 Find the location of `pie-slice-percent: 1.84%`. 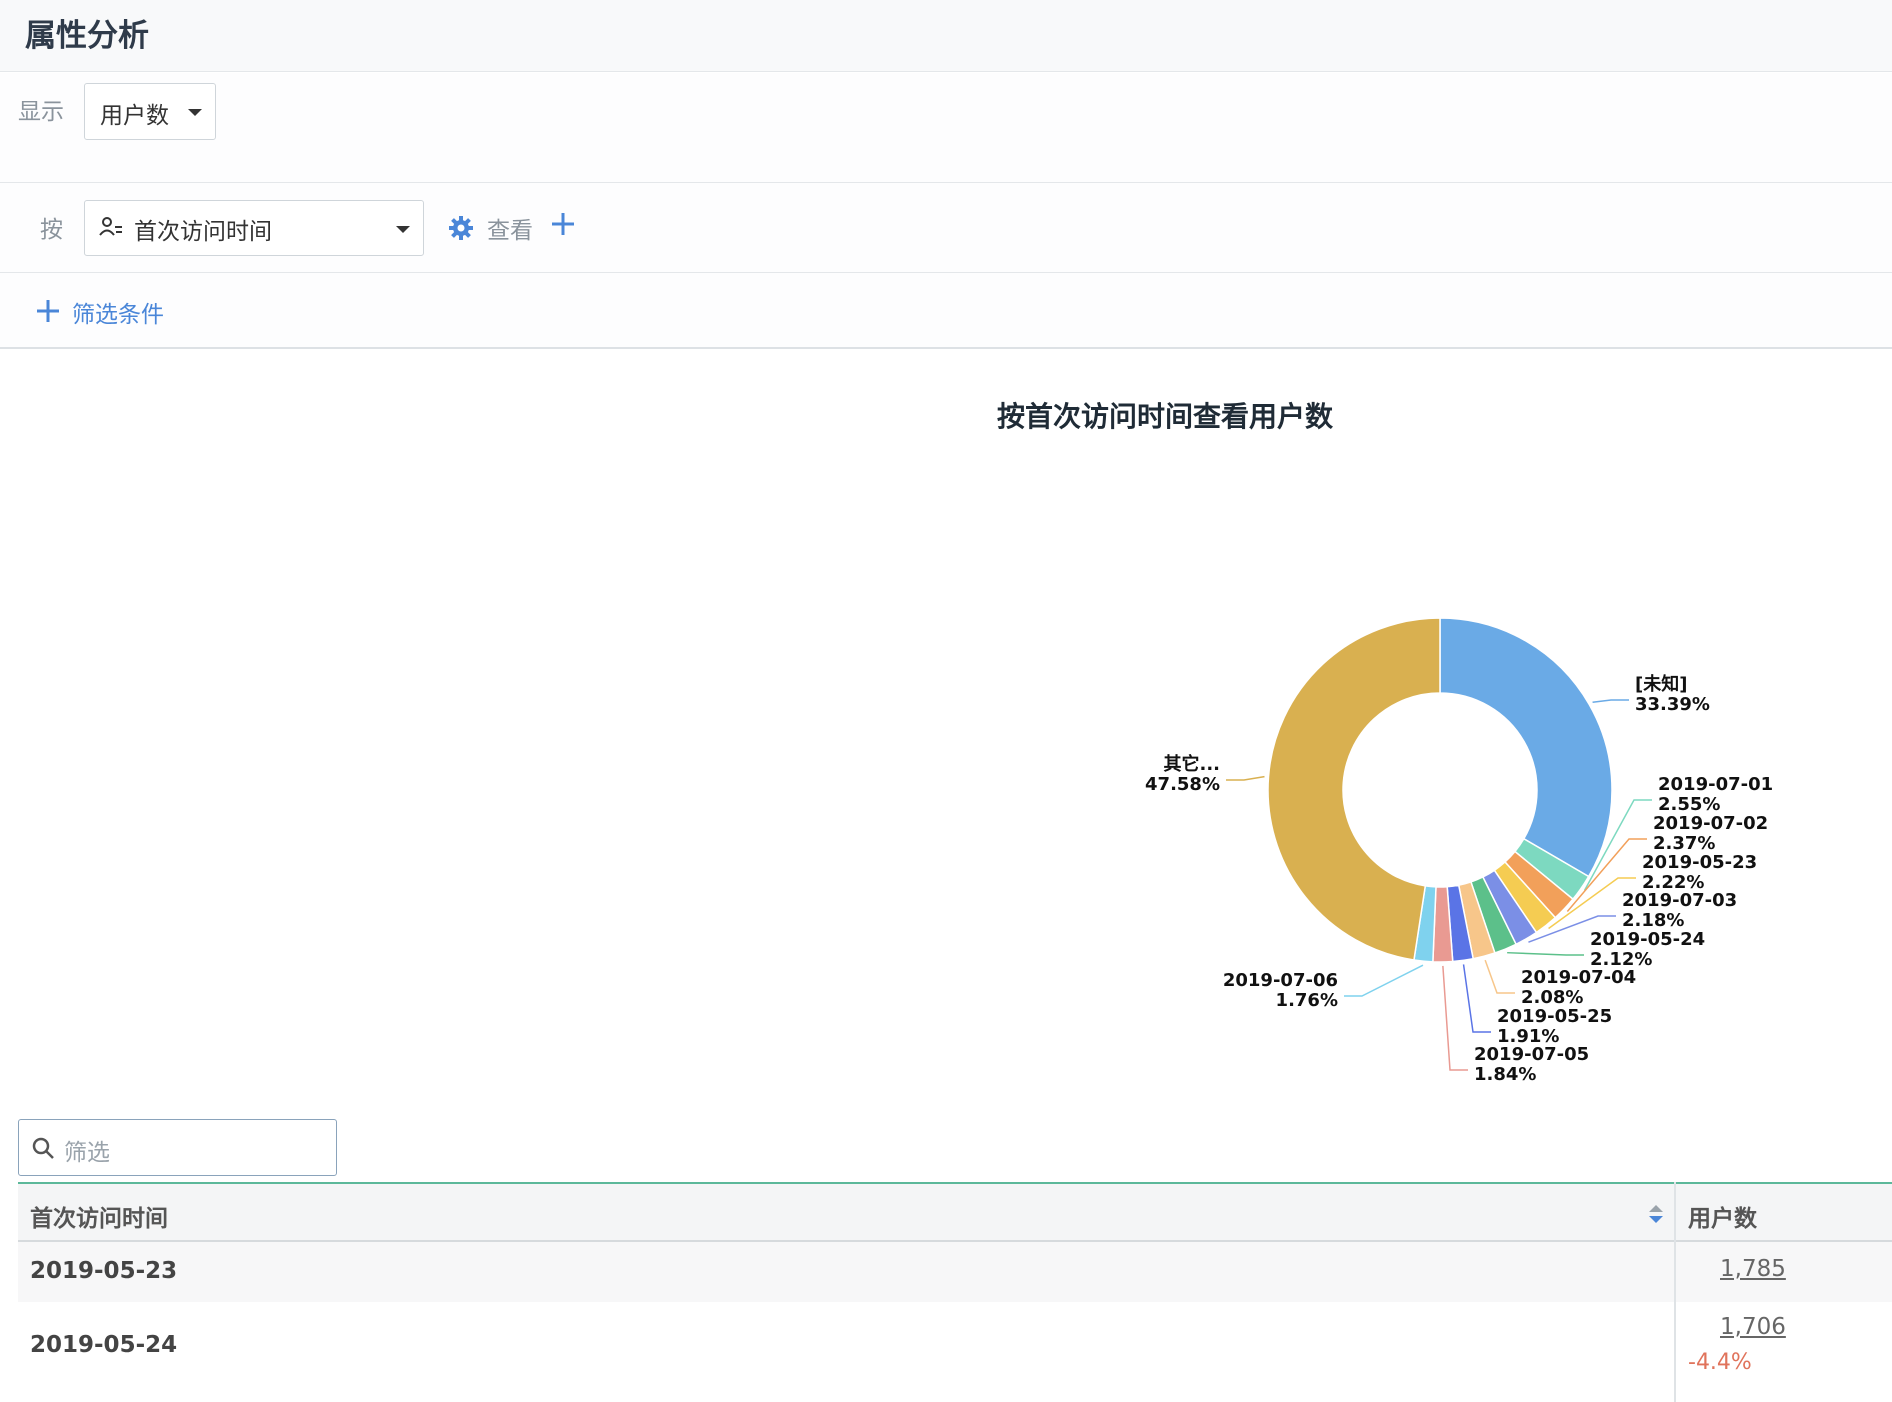

pie-slice-percent: 1.84% is located at coordinates (1505, 1074).